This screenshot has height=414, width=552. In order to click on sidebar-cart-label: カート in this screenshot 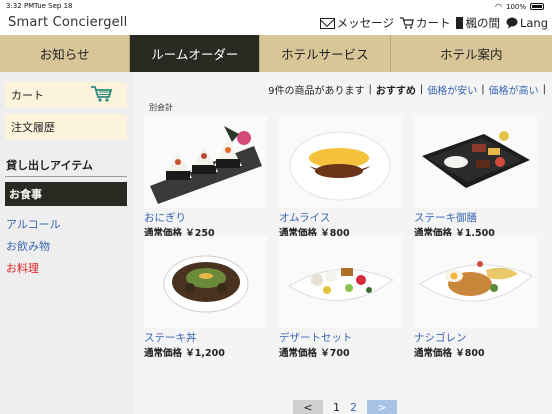, I will do `click(27, 95)`.